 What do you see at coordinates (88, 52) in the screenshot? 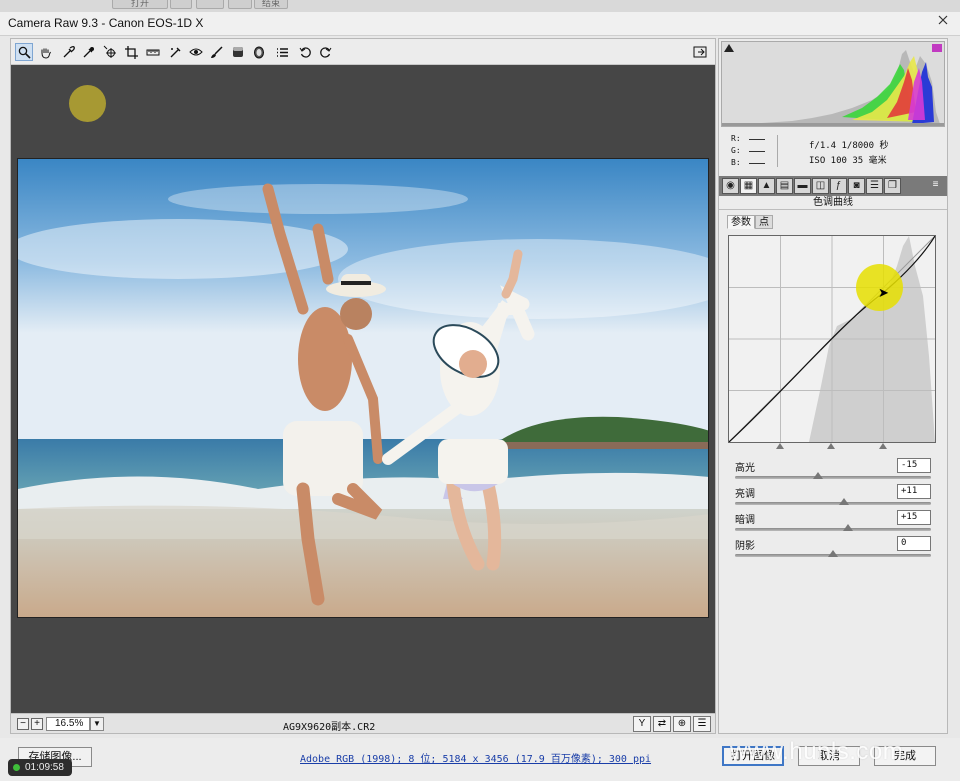
I see `color-sampler-icon` at bounding box center [88, 52].